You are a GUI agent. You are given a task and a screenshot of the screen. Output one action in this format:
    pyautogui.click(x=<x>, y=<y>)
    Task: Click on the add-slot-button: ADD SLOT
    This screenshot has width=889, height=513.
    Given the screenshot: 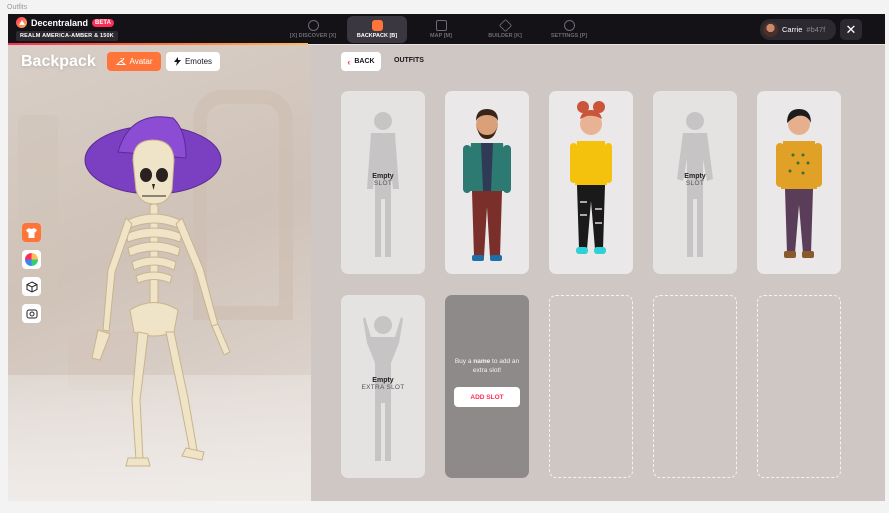 What is the action you would take?
    pyautogui.click(x=487, y=397)
    